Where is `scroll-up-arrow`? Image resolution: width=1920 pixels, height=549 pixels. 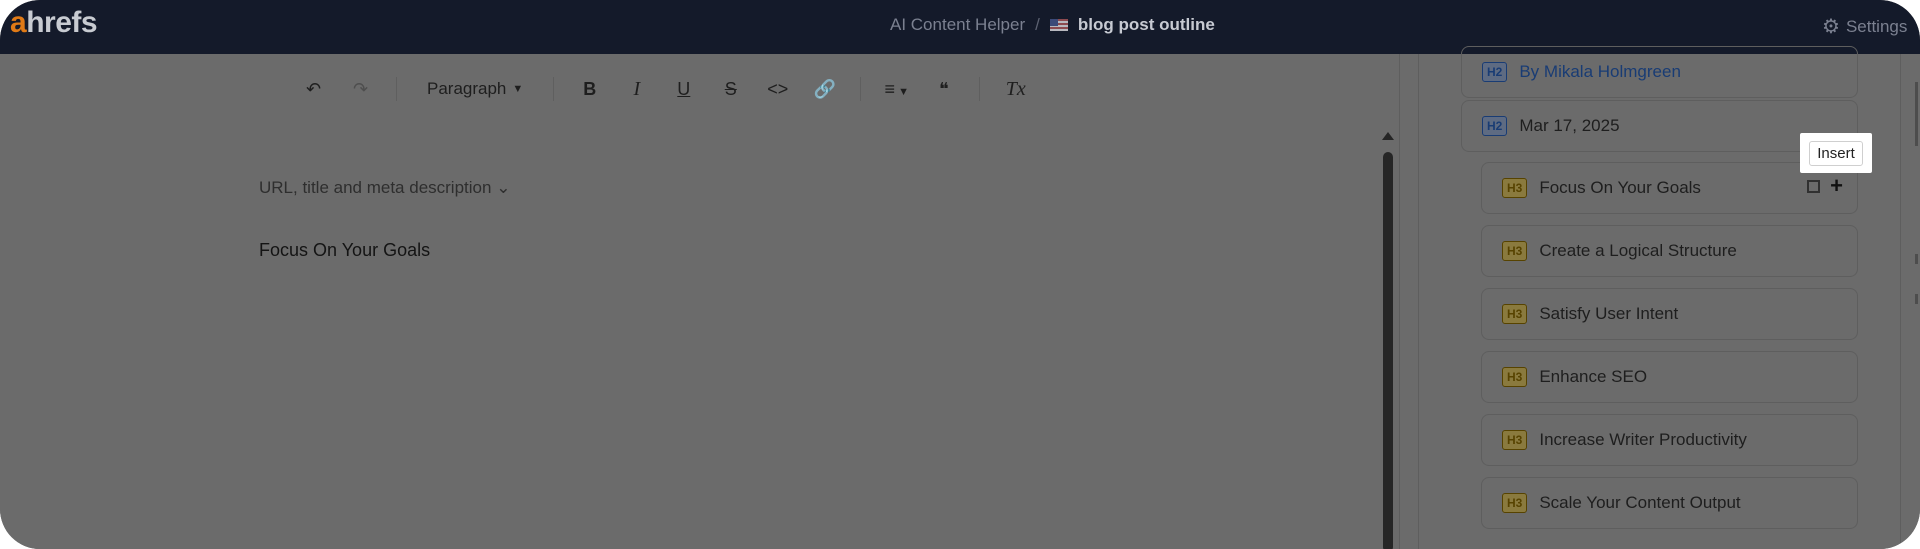 scroll-up-arrow is located at coordinates (1388, 136).